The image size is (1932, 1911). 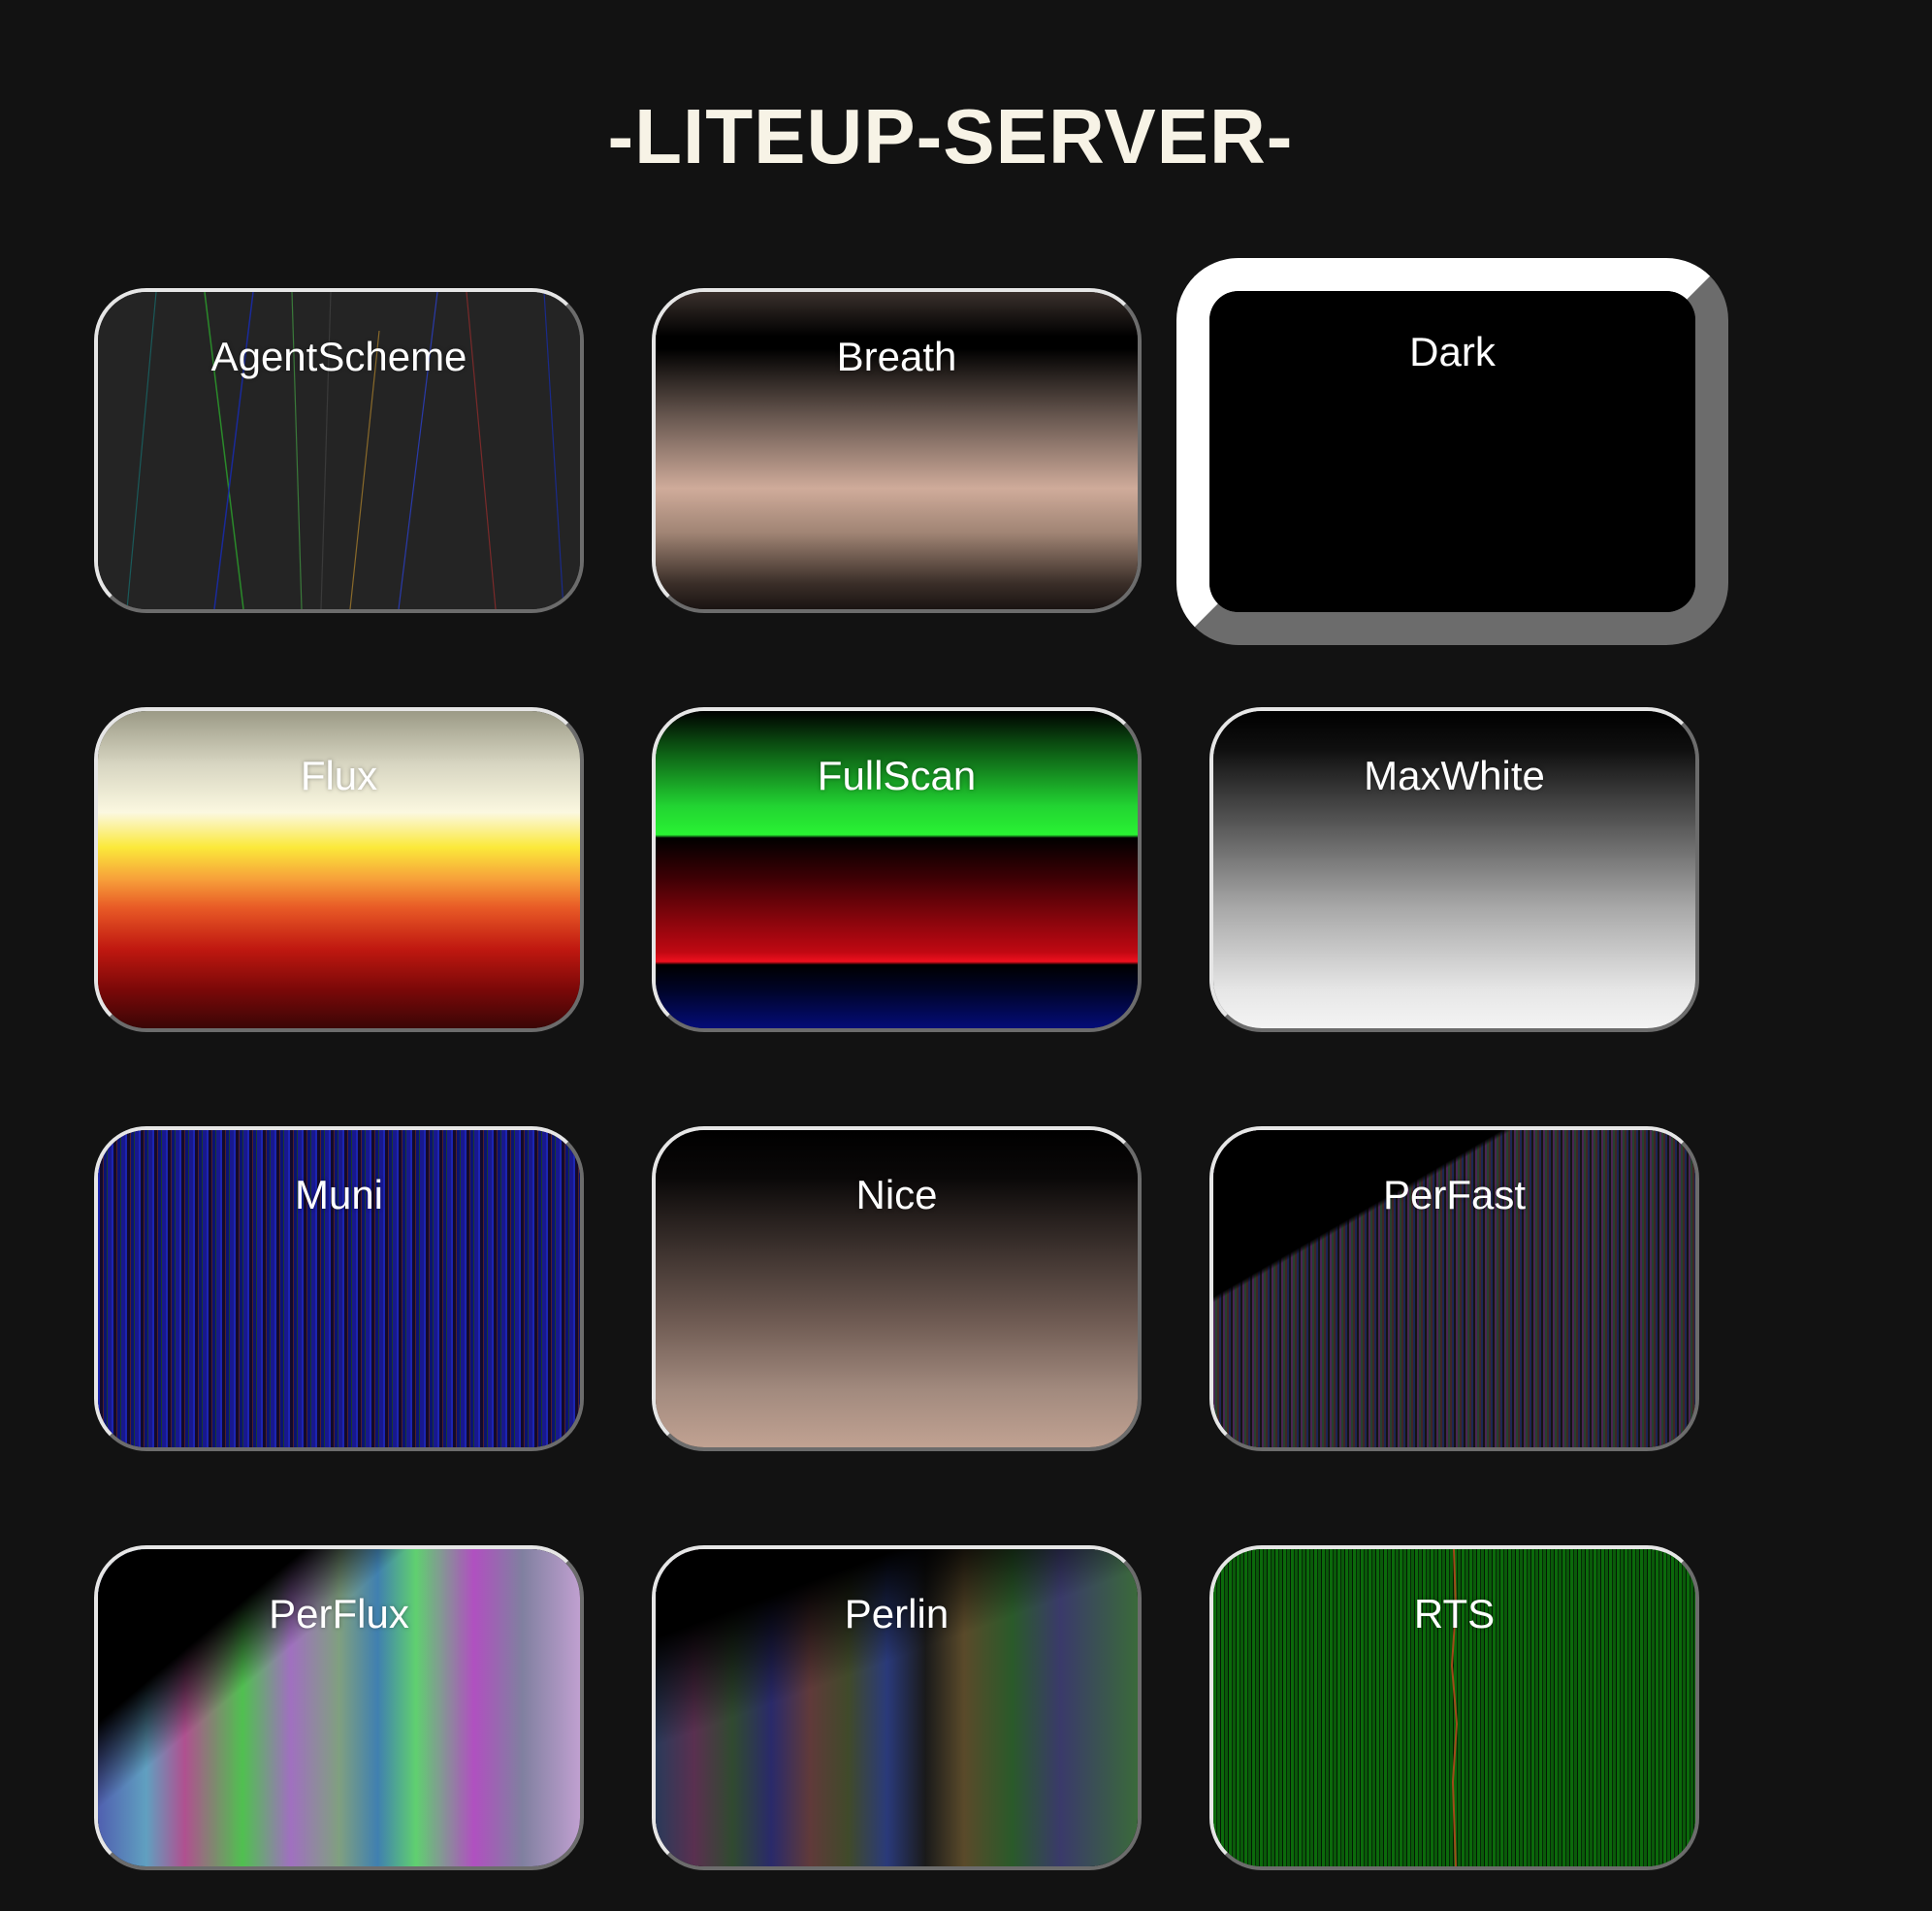 What do you see at coordinates (1454, 1708) in the screenshot?
I see `scheme-tile-rts: RTS` at bounding box center [1454, 1708].